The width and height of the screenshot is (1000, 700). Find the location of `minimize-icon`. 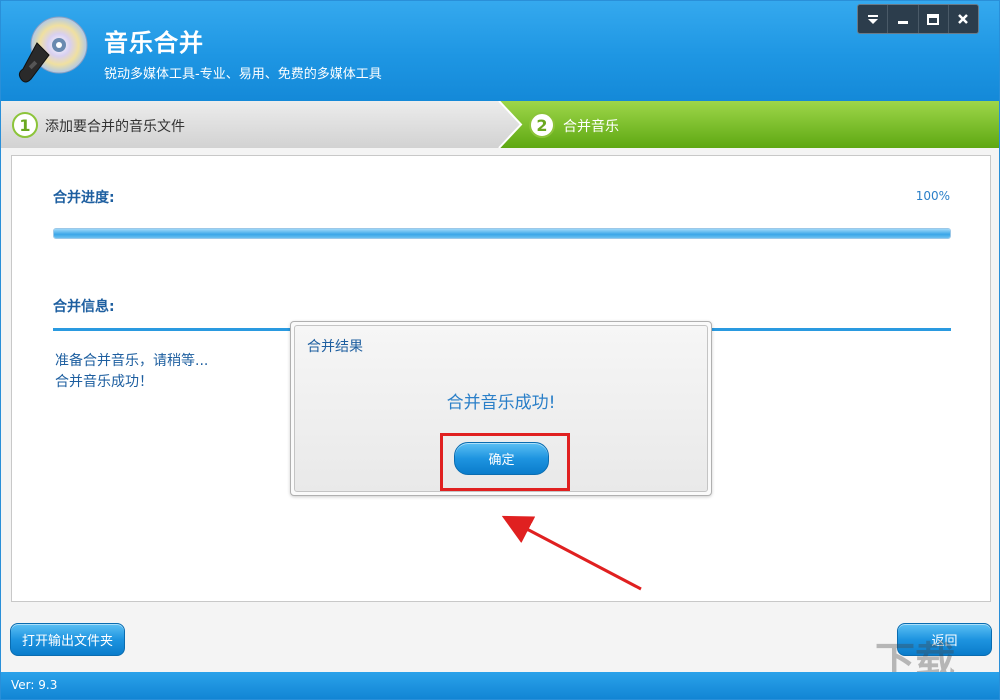

minimize-icon is located at coordinates (903, 19).